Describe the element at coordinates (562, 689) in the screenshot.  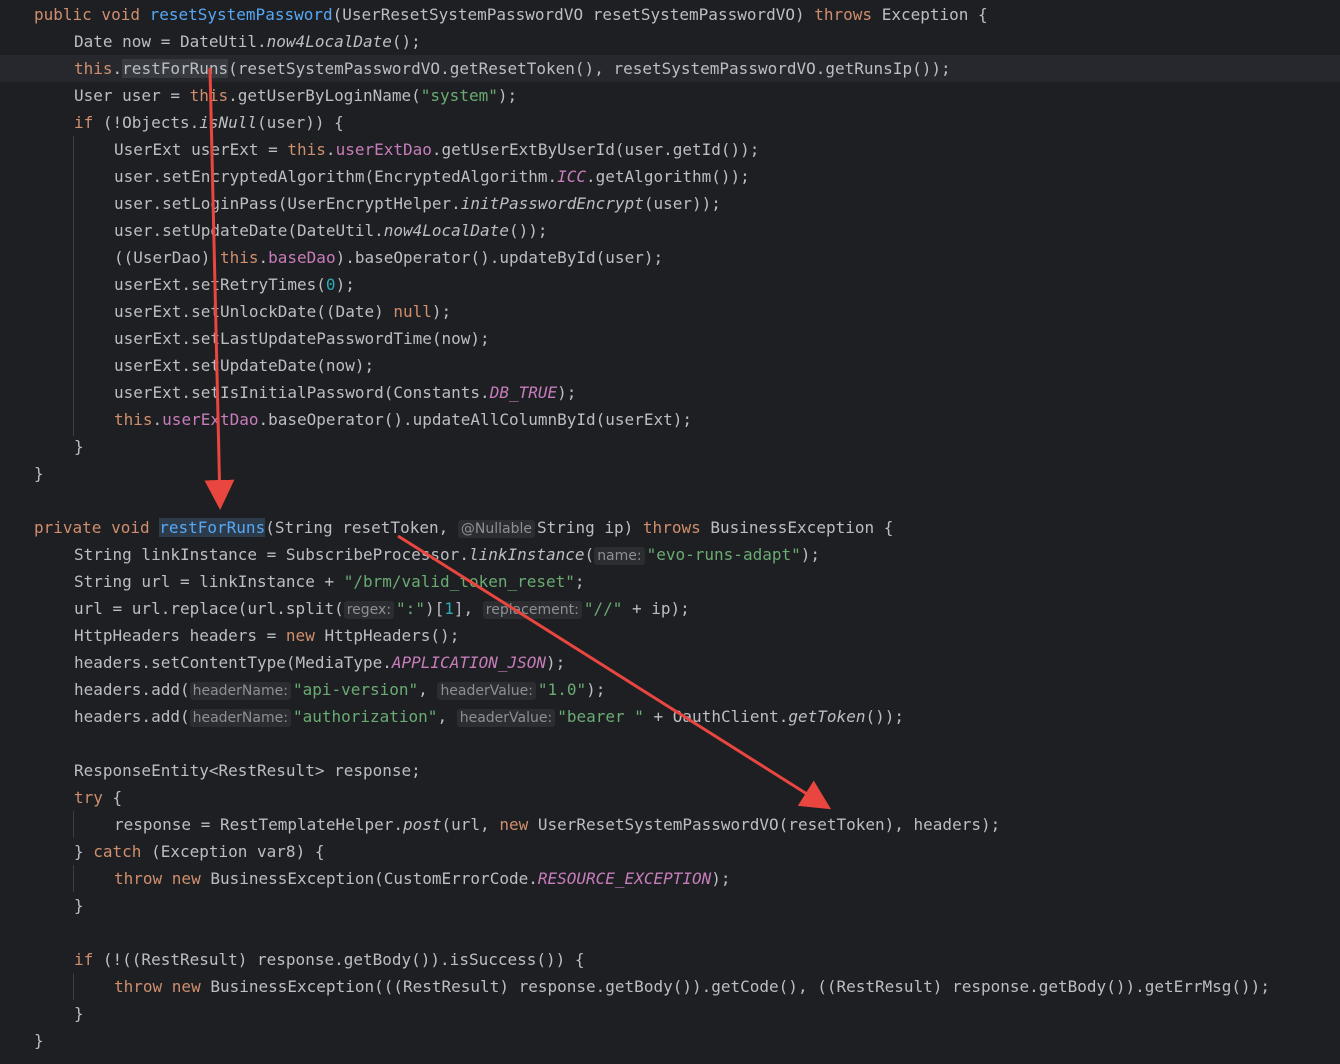
I see `string-literal: "1.0"` at that location.